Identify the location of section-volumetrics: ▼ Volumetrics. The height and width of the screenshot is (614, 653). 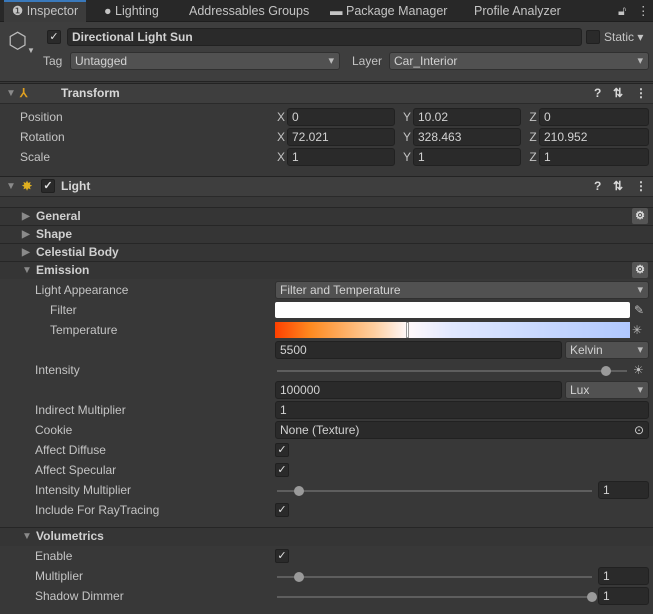
(326, 536).